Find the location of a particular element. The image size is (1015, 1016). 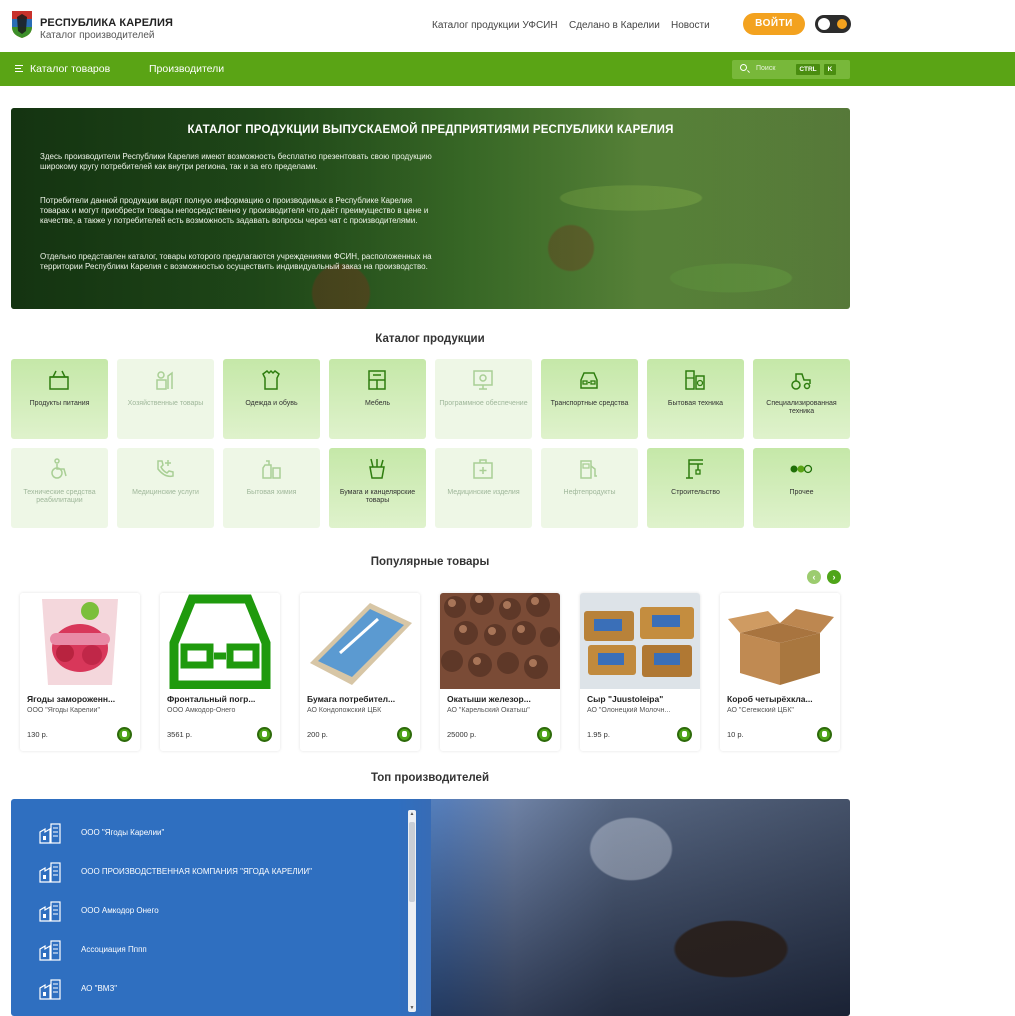

product-maker: АО "Карельский Окатыш" is located at coordinates (501, 710).